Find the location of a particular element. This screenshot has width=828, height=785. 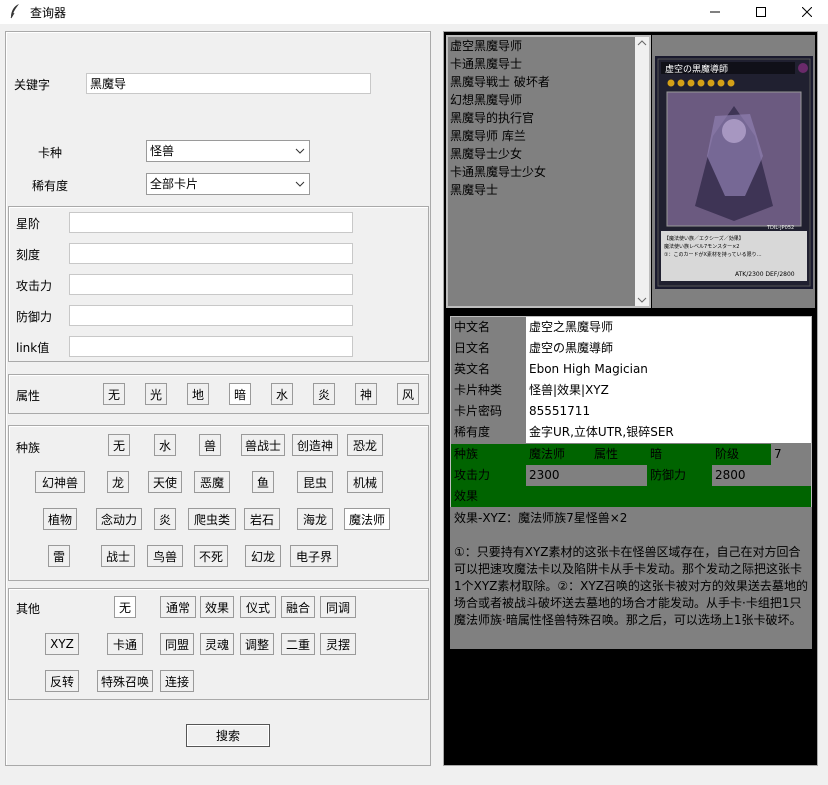

result-list-scrollbar is located at coordinates (642, 171).